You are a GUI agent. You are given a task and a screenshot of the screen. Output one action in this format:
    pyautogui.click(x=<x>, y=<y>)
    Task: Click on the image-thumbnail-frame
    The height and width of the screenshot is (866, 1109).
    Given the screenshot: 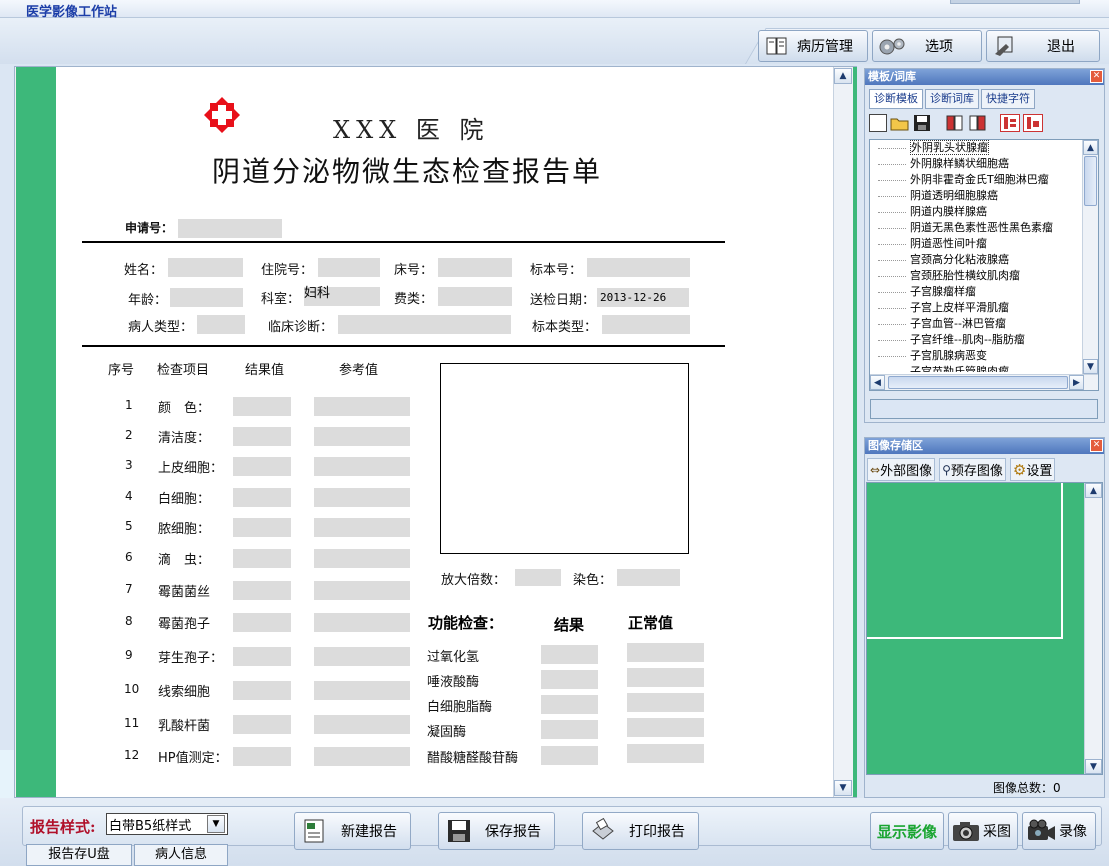 What is the action you would take?
    pyautogui.click(x=965, y=561)
    